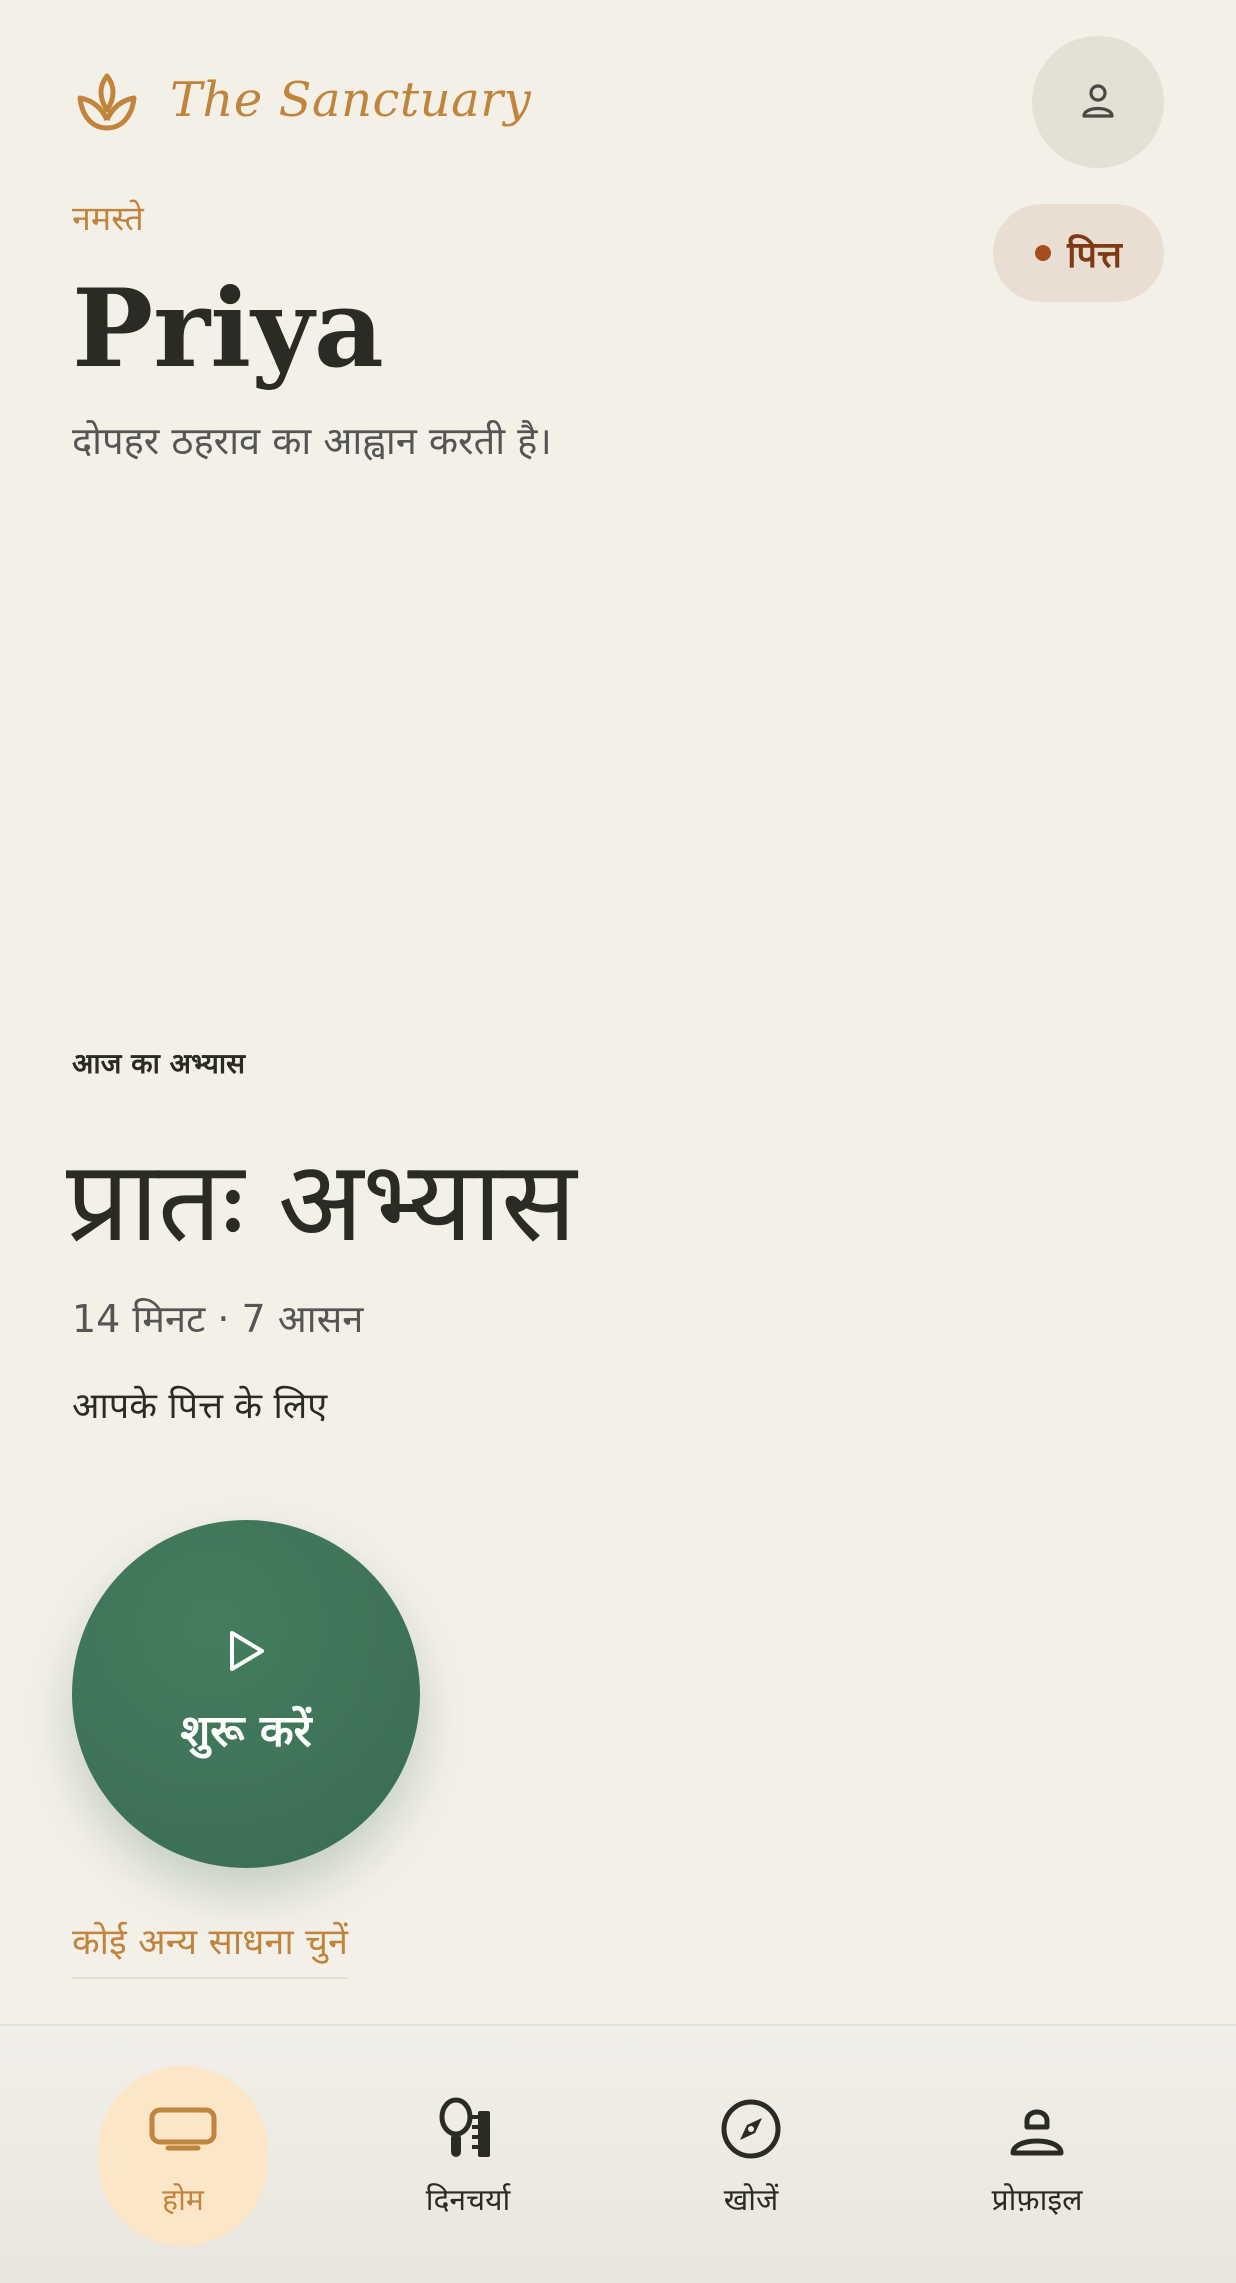 Image resolution: width=1236 pixels, height=2283 pixels. What do you see at coordinates (351, 100) in the screenshot?
I see `brand-name: The Sanctuary` at bounding box center [351, 100].